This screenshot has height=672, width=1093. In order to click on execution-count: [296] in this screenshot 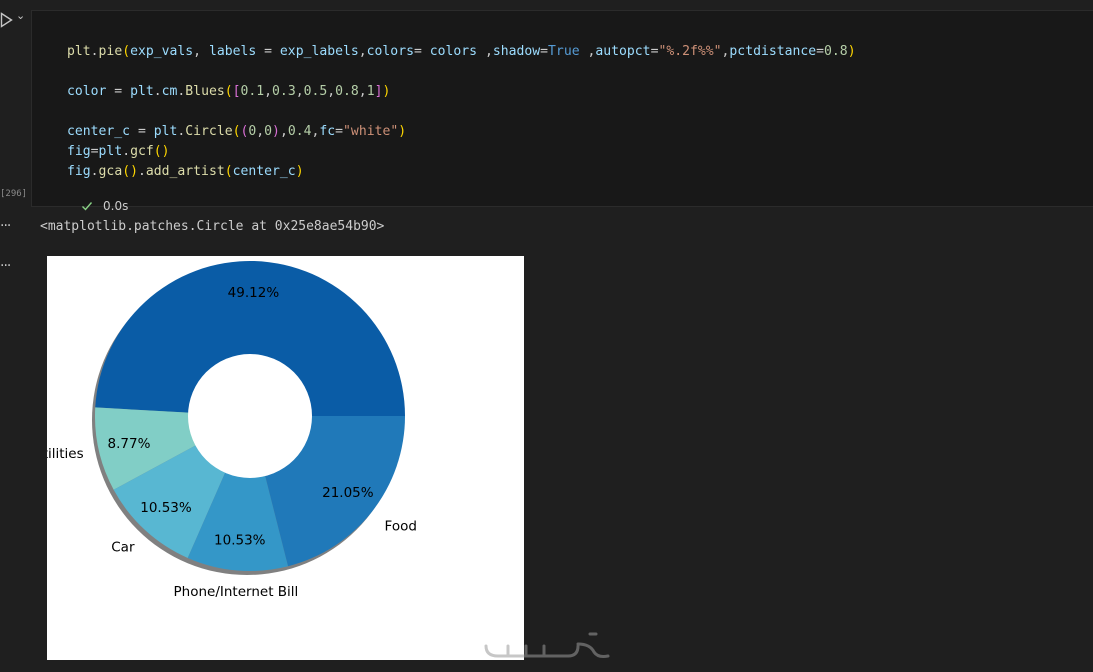, I will do `click(14, 194)`.